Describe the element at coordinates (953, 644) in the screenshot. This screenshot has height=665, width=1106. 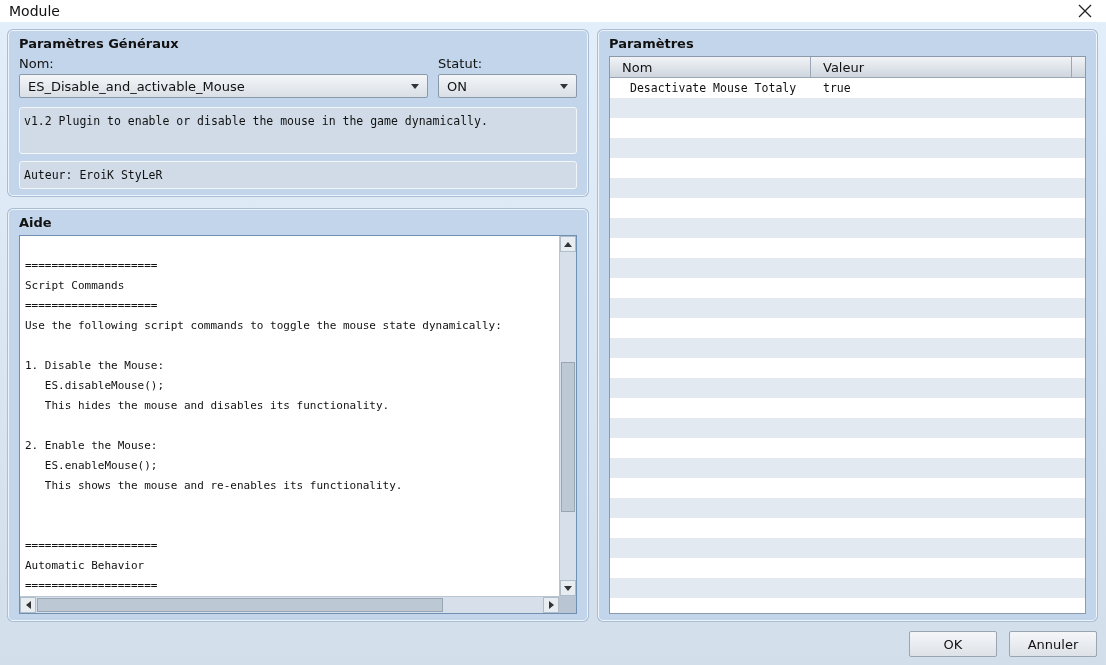
I see `dialog-button: OK` at that location.